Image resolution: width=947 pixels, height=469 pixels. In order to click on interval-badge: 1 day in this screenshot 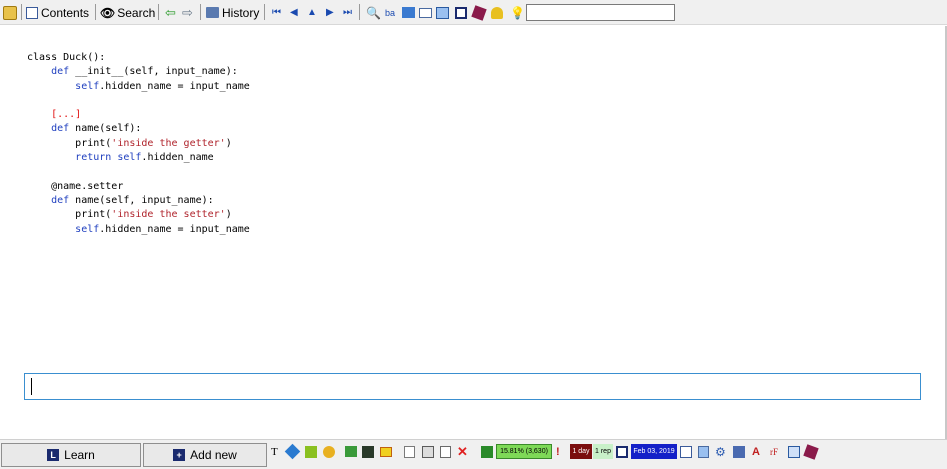, I will do `click(581, 451)`.